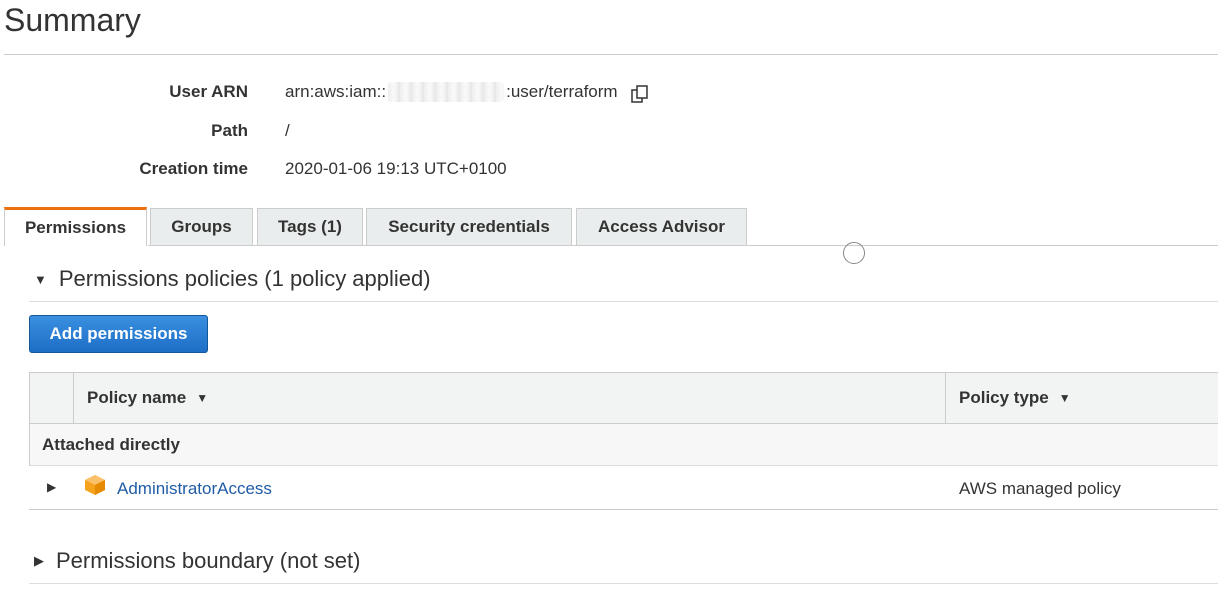 This screenshot has height=609, width=1218. I want to click on policy-type-header: Policy type ▼, so click(1015, 398).